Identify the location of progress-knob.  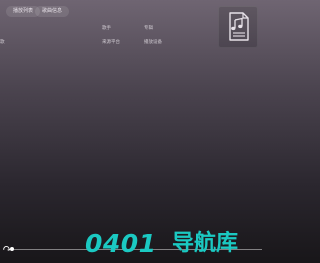
(12, 249).